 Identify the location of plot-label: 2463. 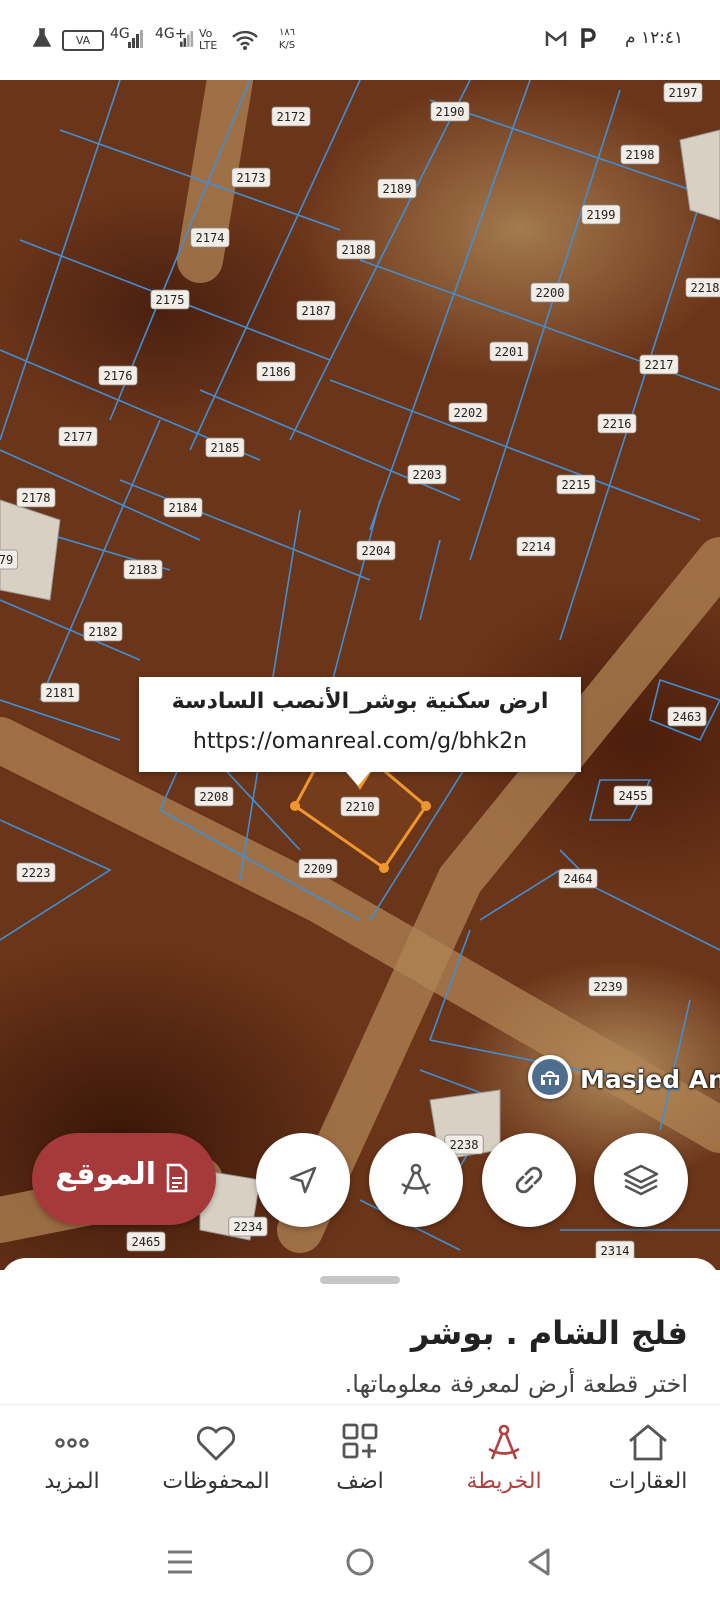
(687, 716).